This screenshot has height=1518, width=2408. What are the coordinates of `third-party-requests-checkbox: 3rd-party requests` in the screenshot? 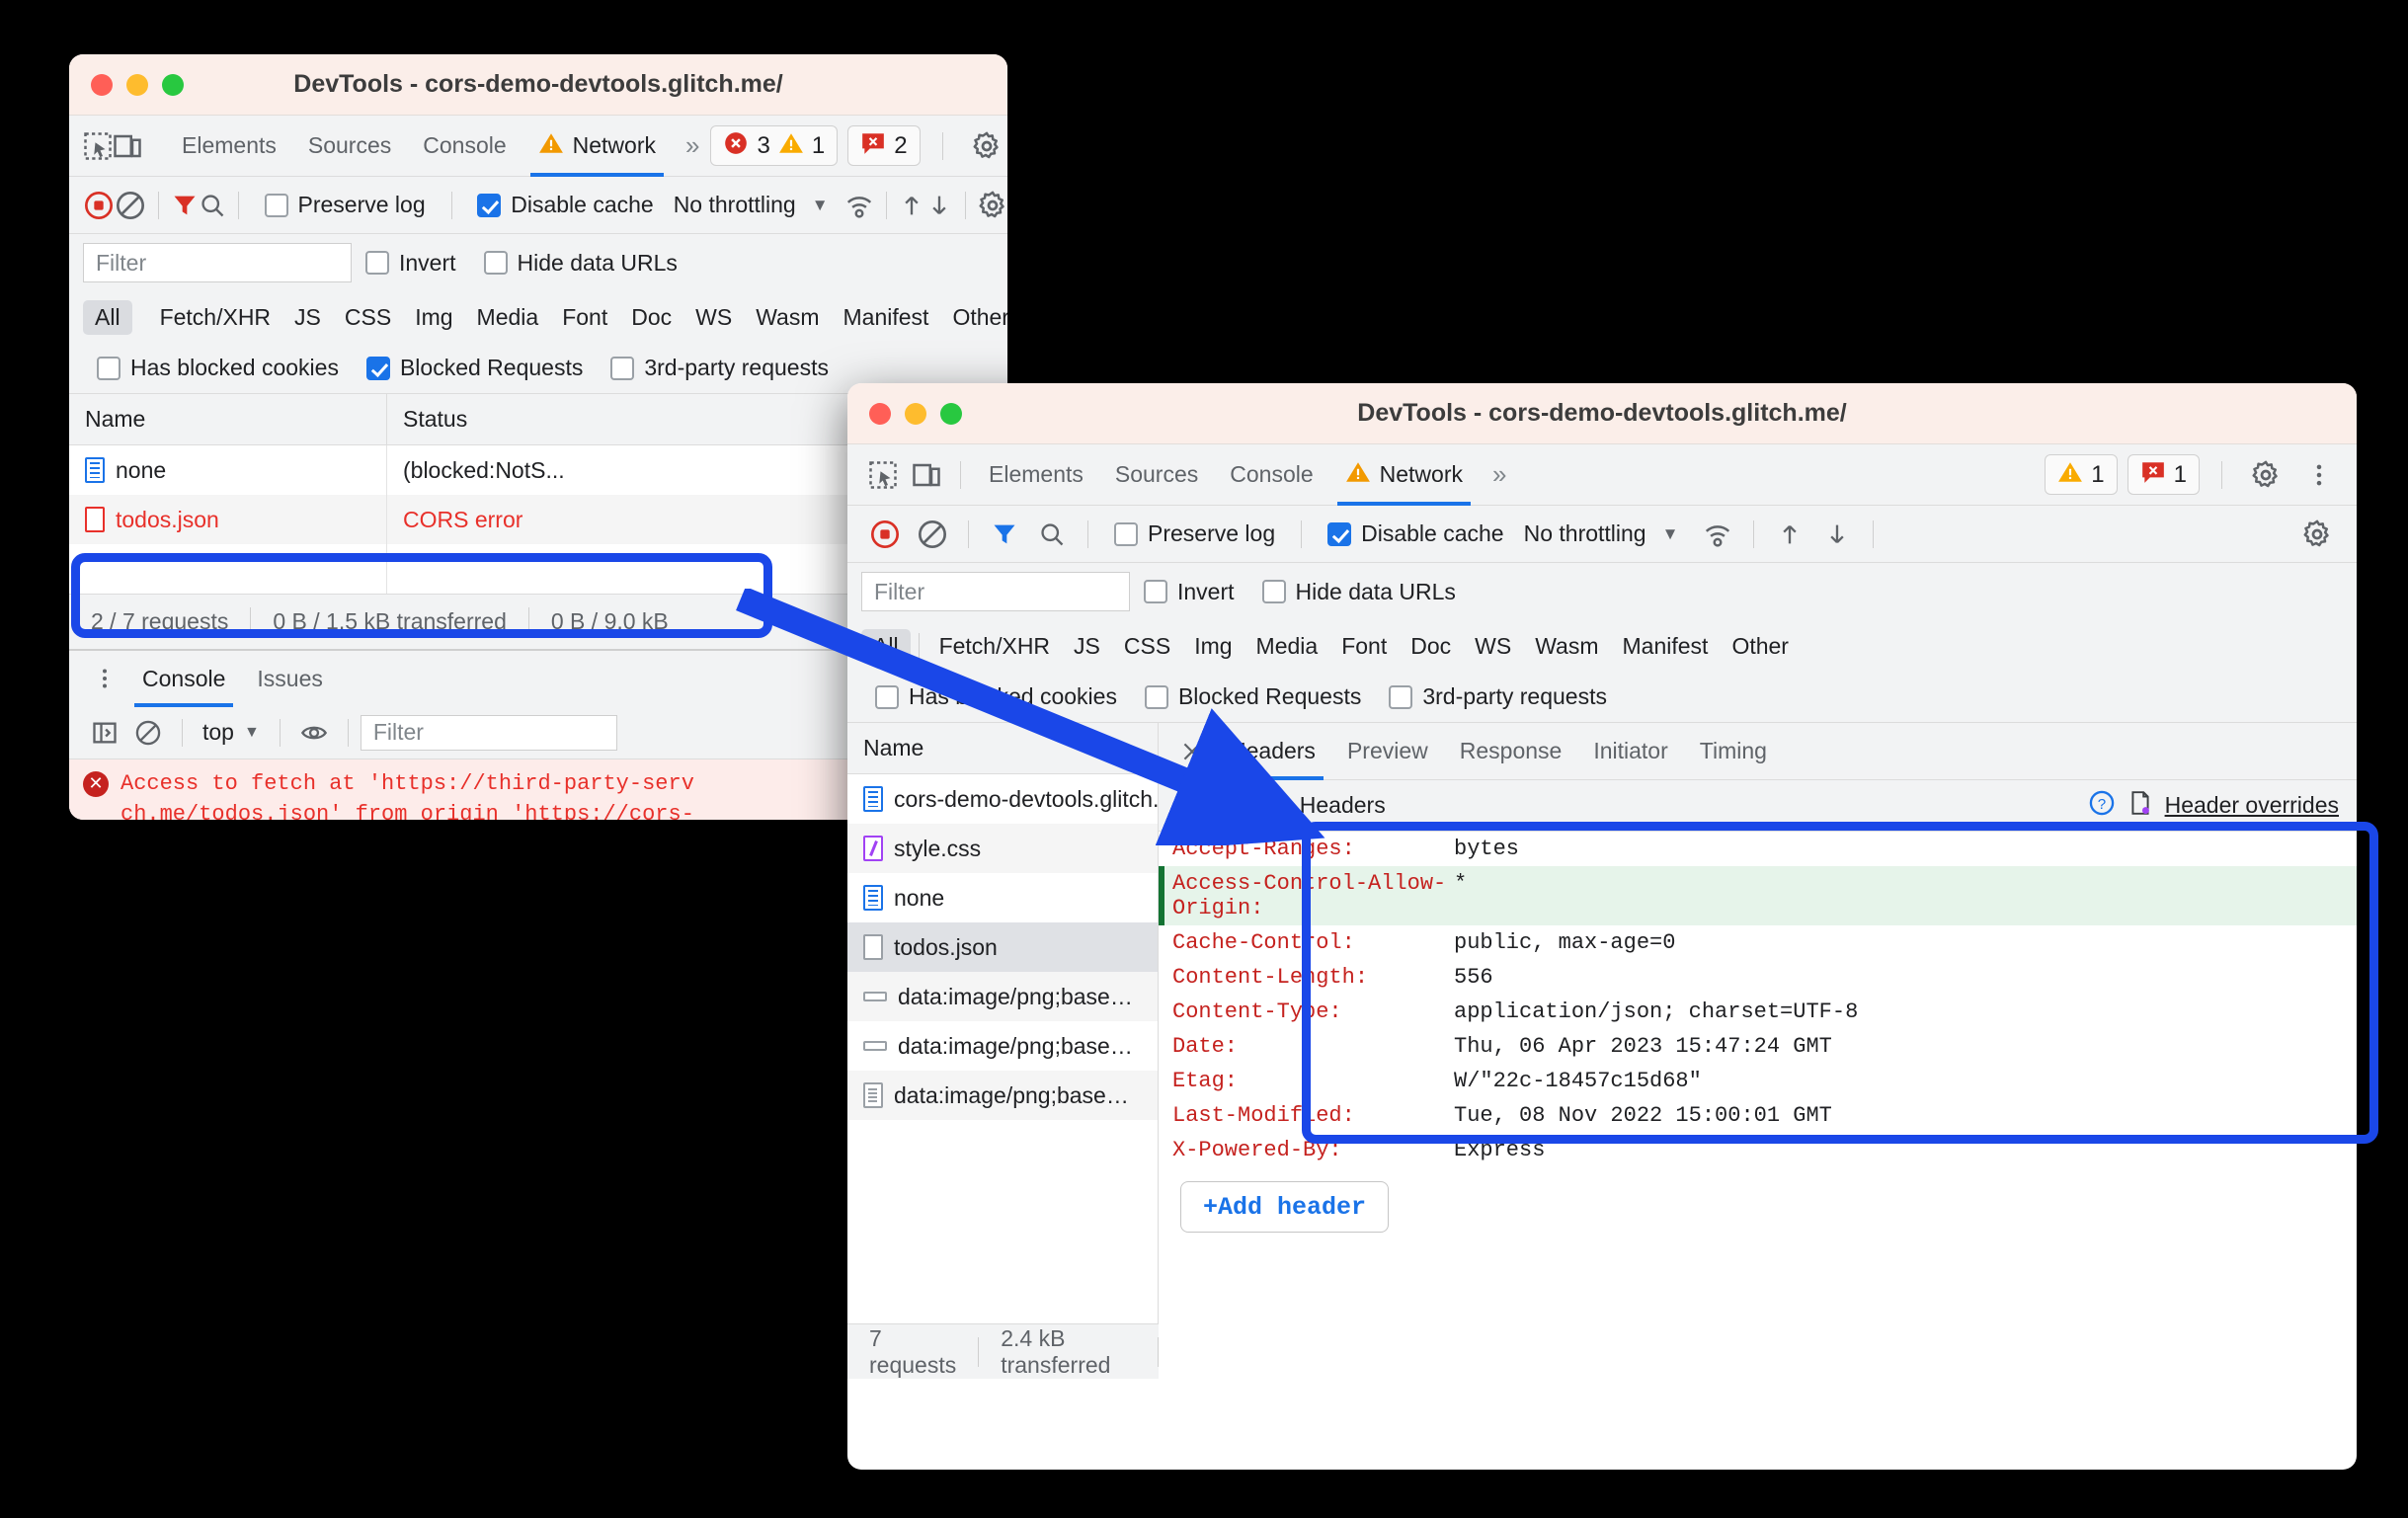 It's located at (720, 368).